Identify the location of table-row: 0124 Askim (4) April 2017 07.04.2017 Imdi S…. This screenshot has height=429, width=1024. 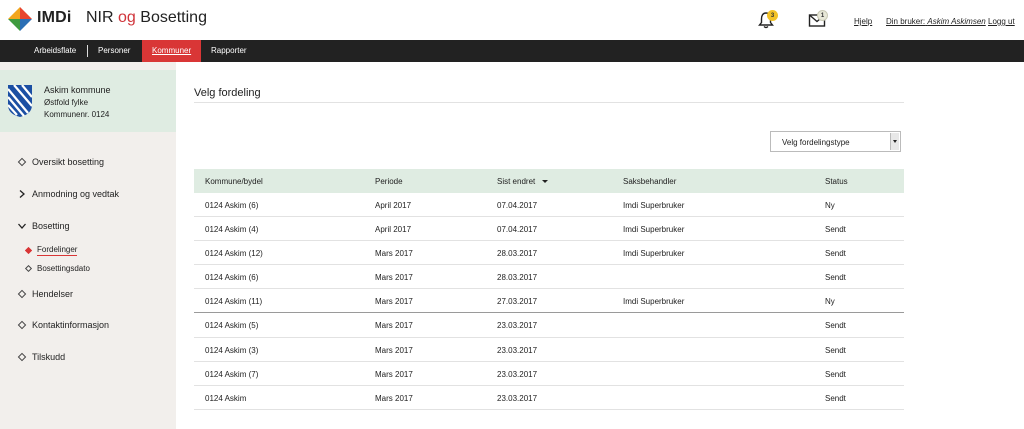
(549, 229).